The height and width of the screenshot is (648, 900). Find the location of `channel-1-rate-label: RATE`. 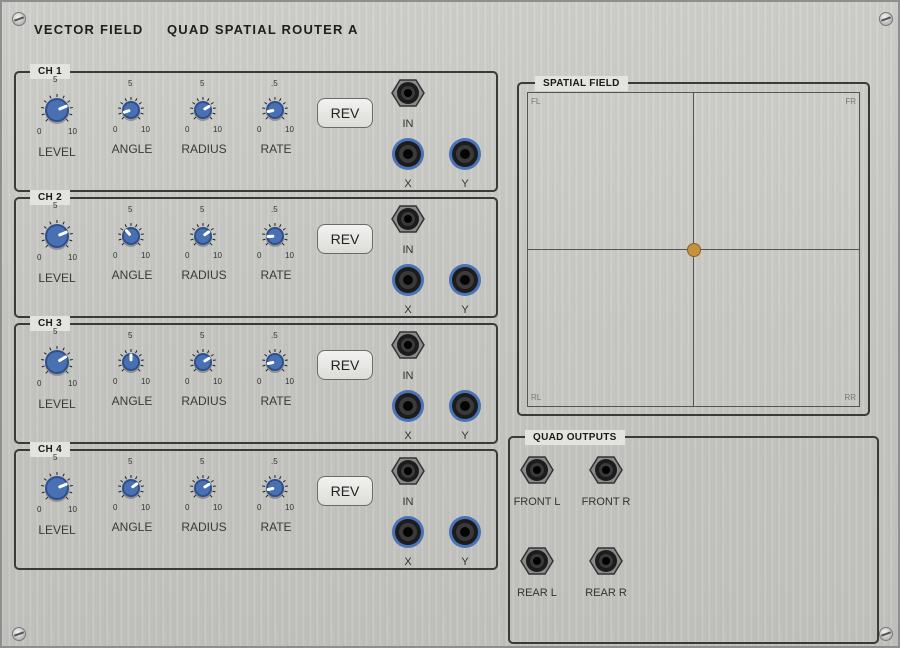

channel-1-rate-label: RATE is located at coordinates (276, 149).